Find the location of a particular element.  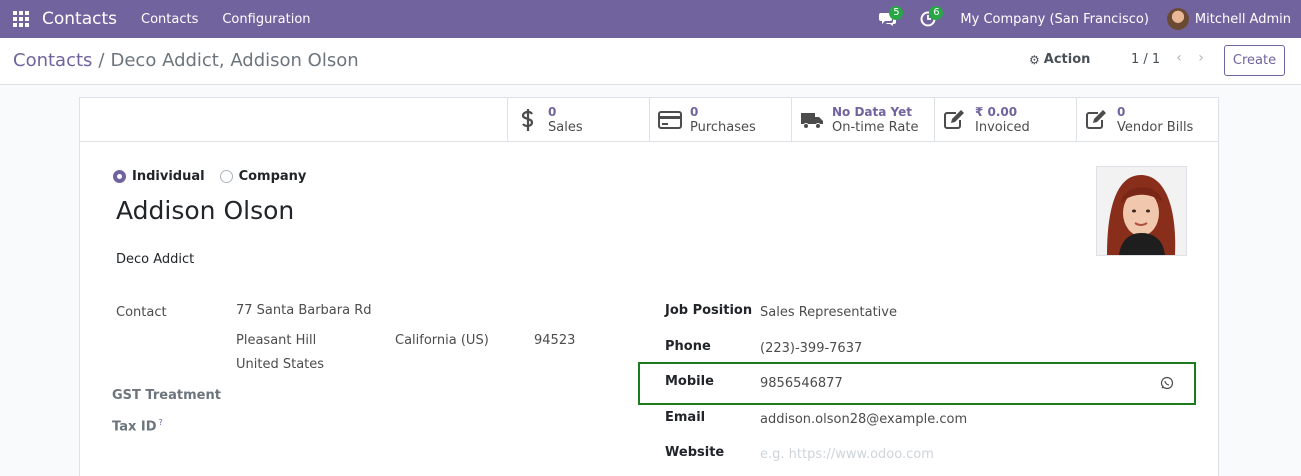

gst-treatment-label: GST Treatment is located at coordinates (166, 395).